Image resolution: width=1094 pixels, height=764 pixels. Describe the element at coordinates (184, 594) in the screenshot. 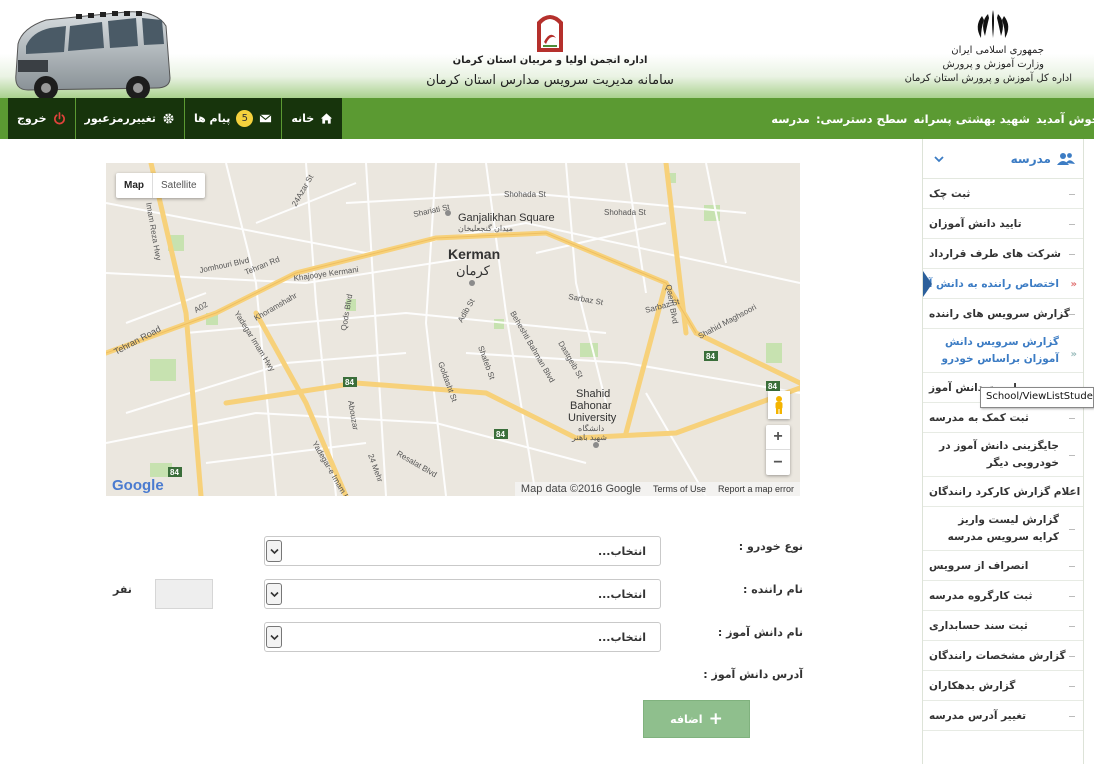

I see `capacity-count-field` at that location.